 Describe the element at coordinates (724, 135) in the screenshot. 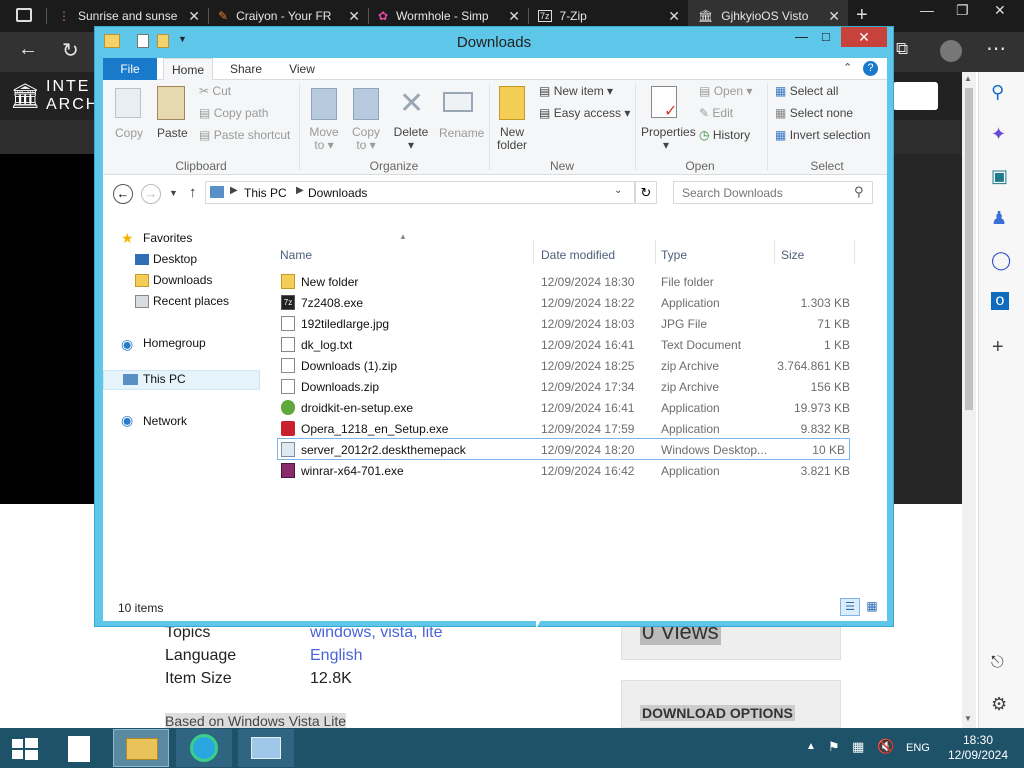

I see `history-button: ◷ History` at that location.